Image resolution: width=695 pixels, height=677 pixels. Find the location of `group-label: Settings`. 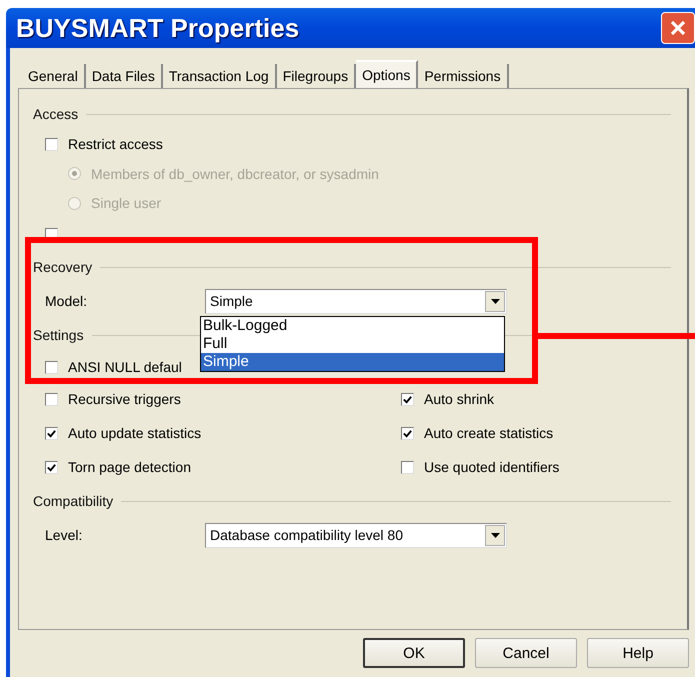

group-label: Settings is located at coordinates (58, 335).